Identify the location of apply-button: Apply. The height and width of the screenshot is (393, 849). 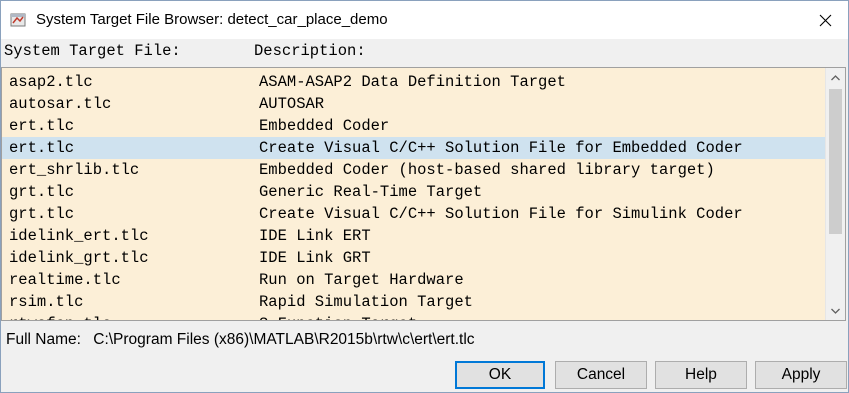
(801, 375).